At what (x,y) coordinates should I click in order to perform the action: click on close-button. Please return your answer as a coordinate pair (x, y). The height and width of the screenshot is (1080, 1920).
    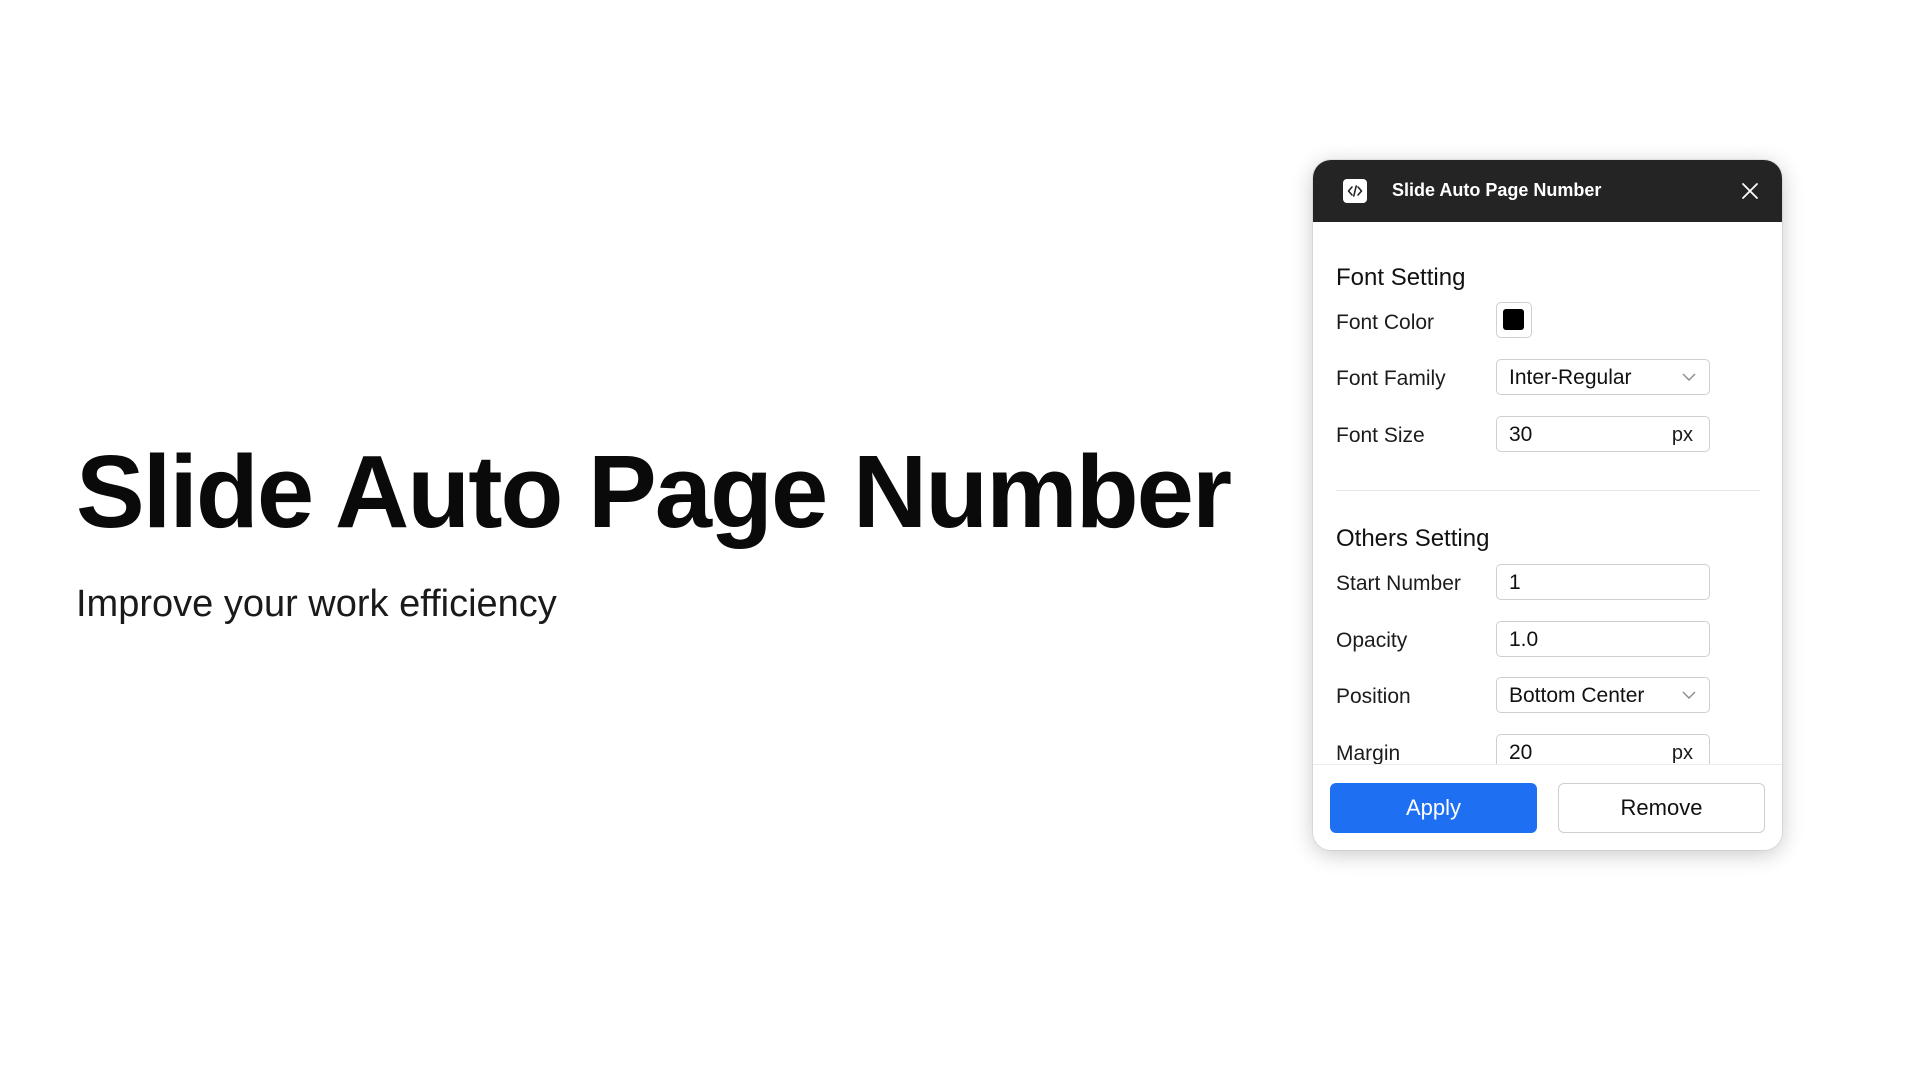
    Looking at the image, I should click on (1750, 191).